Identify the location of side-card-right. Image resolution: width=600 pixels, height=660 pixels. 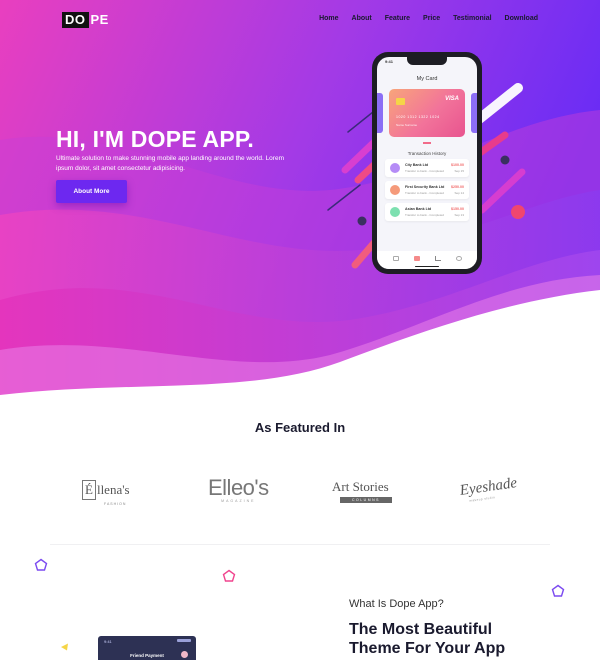
(474, 113).